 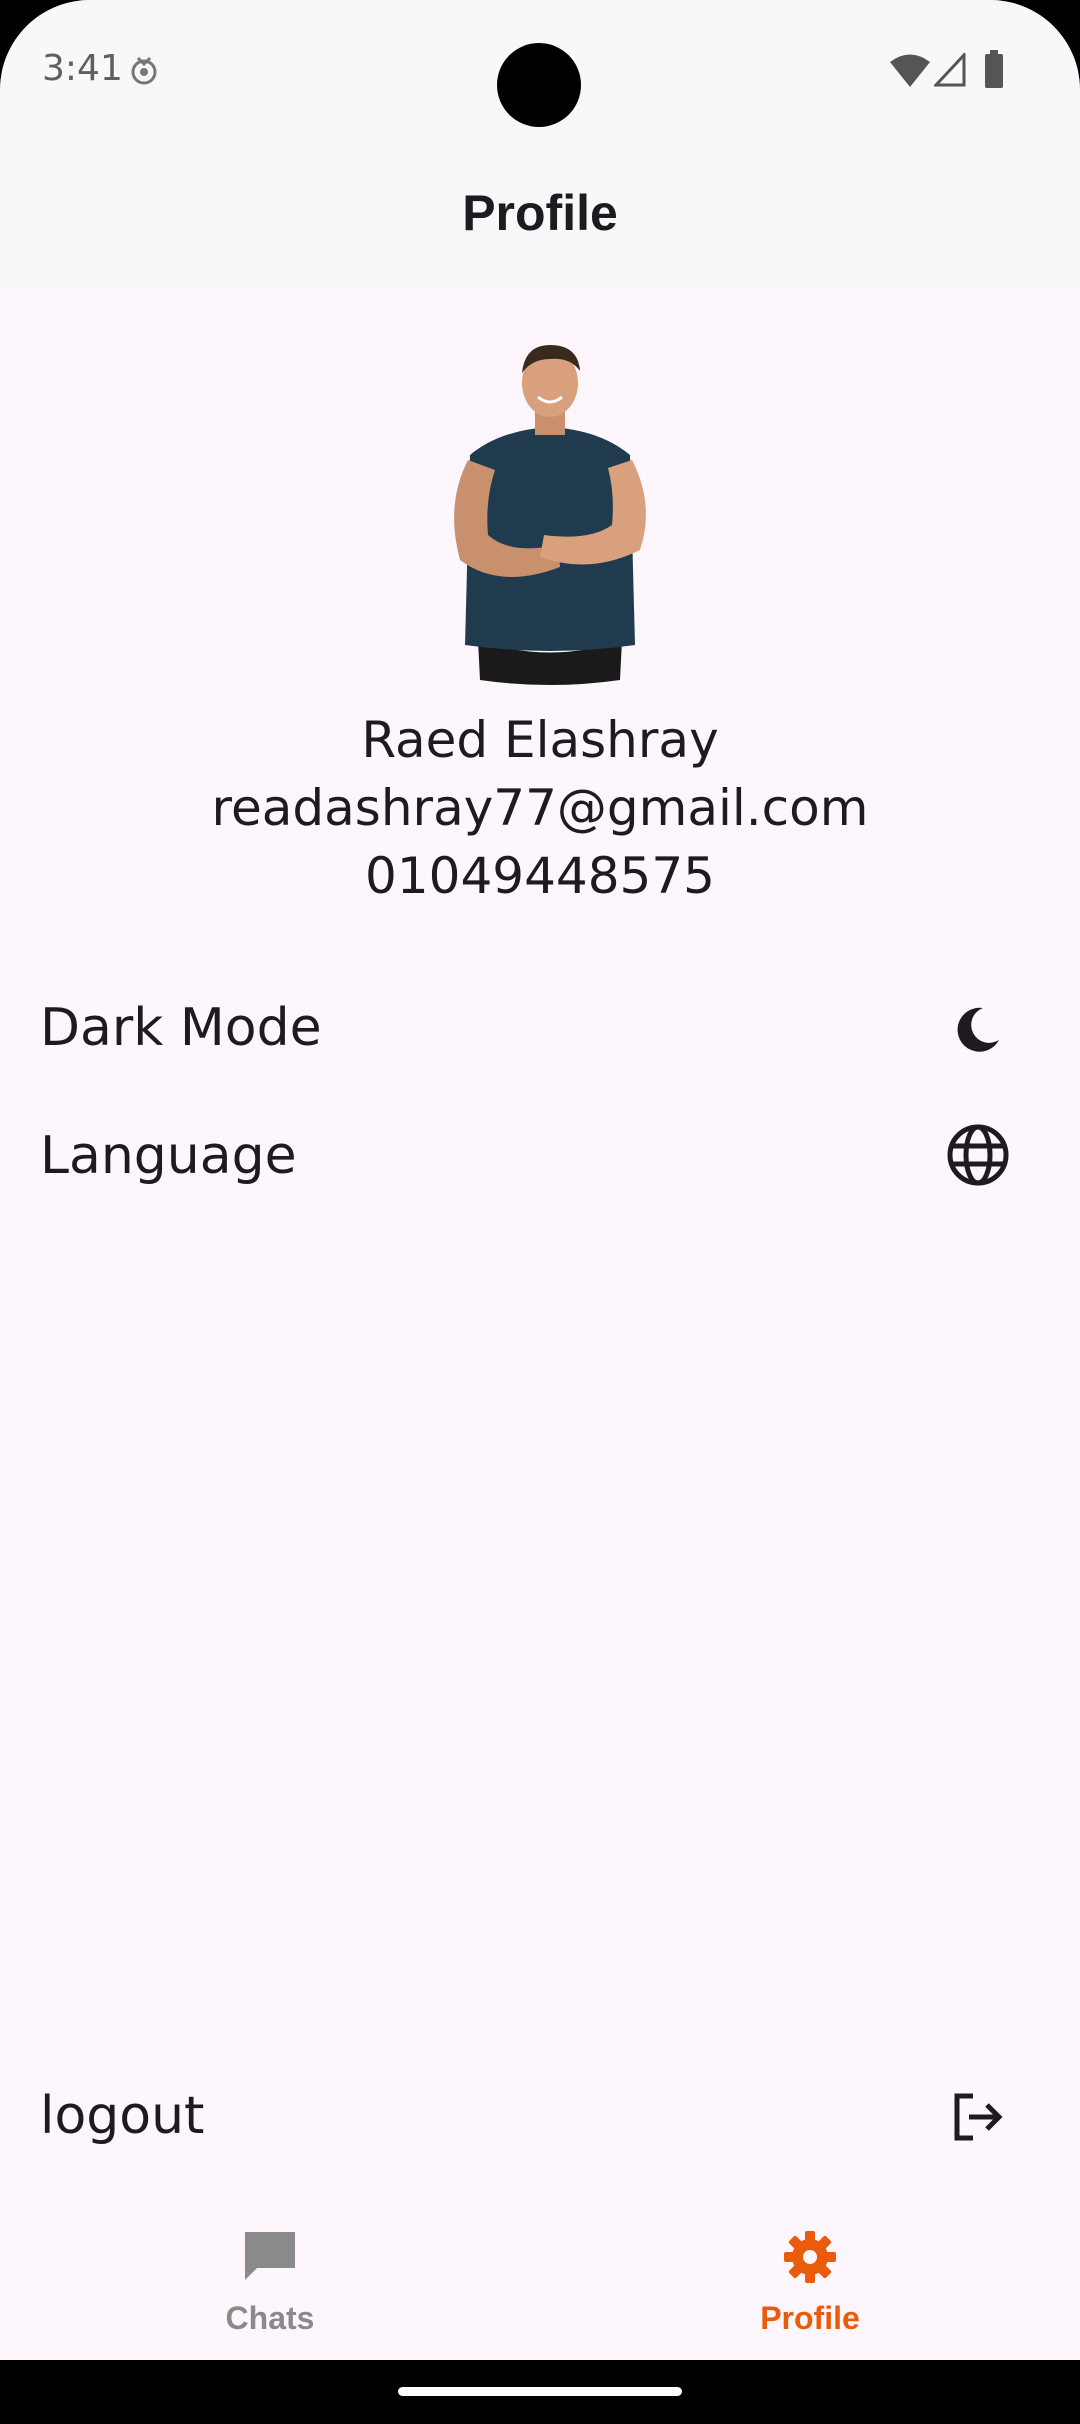 I want to click on nav-item-profile: Profile, so click(x=810, y=2284).